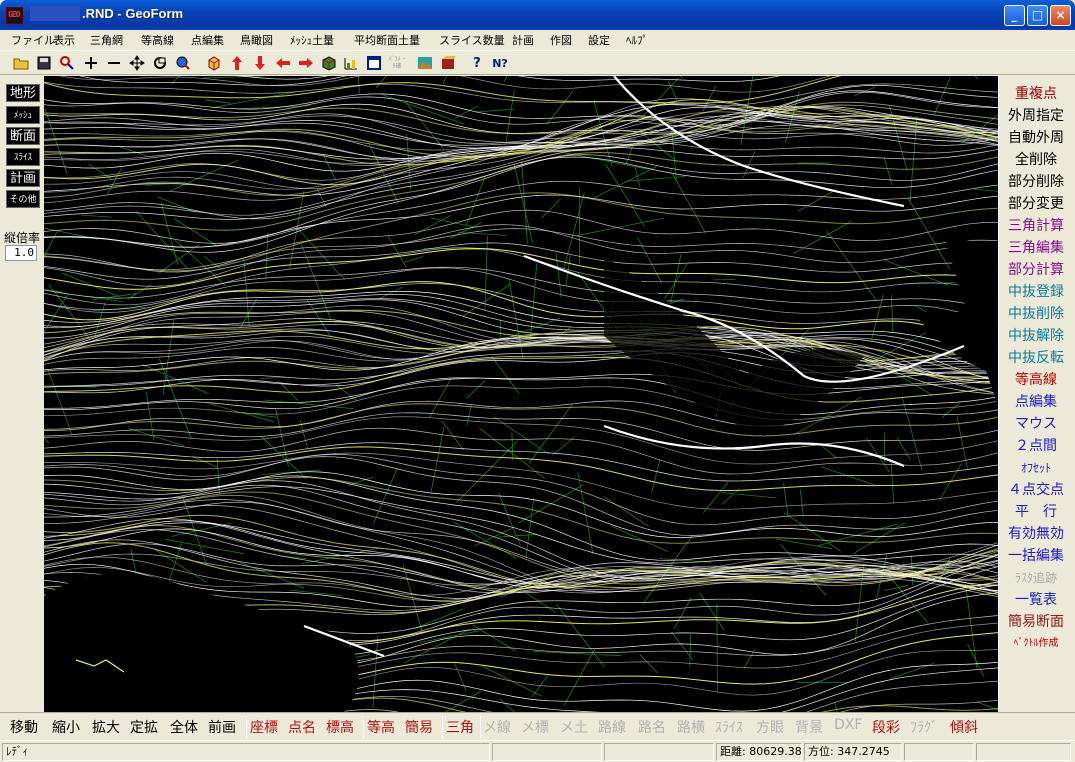  Describe the element at coordinates (863, 751) in the screenshot. I see `bearing-value: 347.2745` at that location.